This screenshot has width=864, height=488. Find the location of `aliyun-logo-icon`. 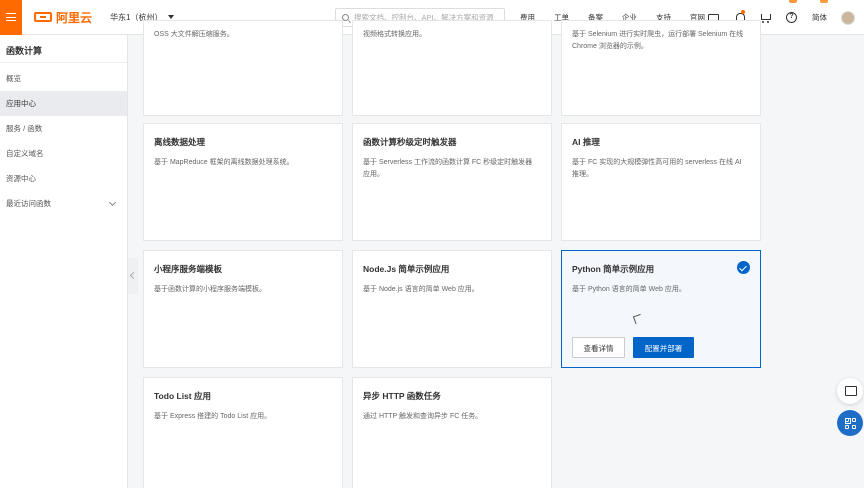

aliyun-logo-icon is located at coordinates (43, 17).